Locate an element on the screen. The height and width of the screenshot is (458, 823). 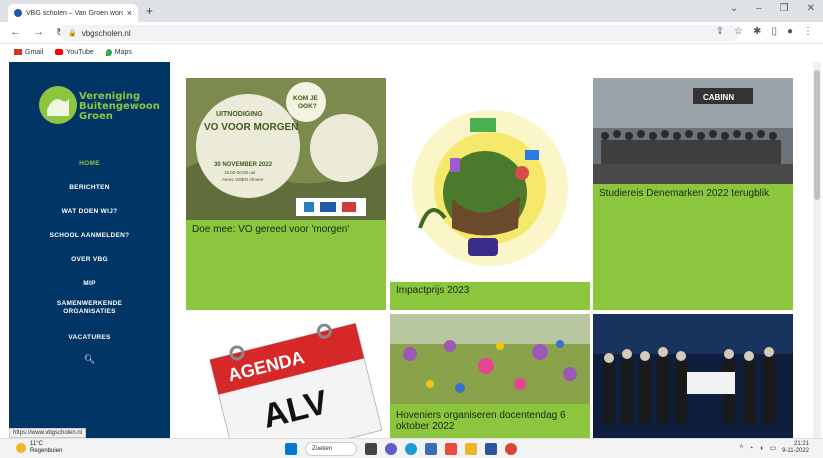
post-title-line-1: Hoveniers organiseren docentendag 6 is located at coordinates (481, 415).